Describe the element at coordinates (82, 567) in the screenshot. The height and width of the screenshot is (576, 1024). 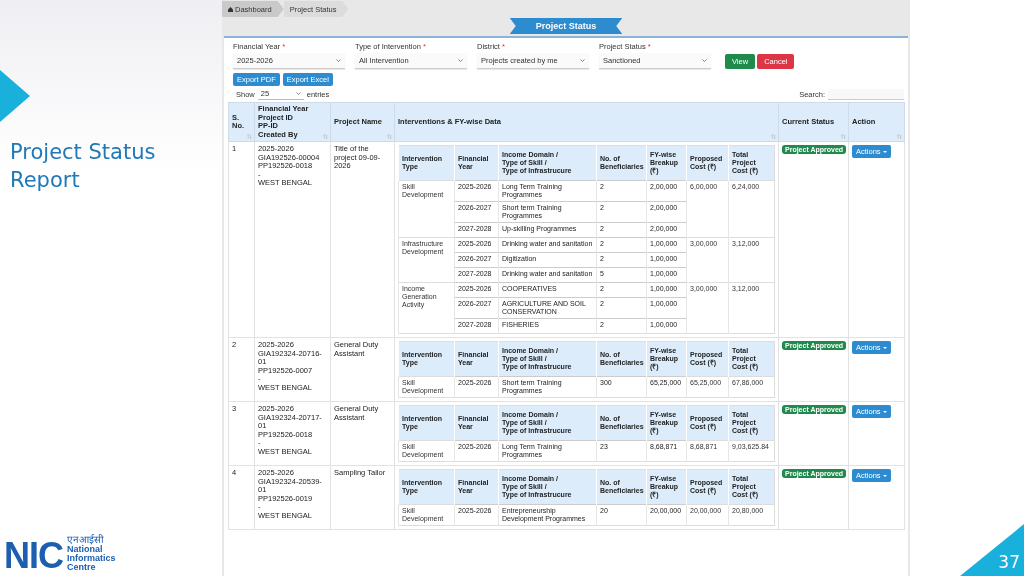
I see `logo-text: Centre` at that location.